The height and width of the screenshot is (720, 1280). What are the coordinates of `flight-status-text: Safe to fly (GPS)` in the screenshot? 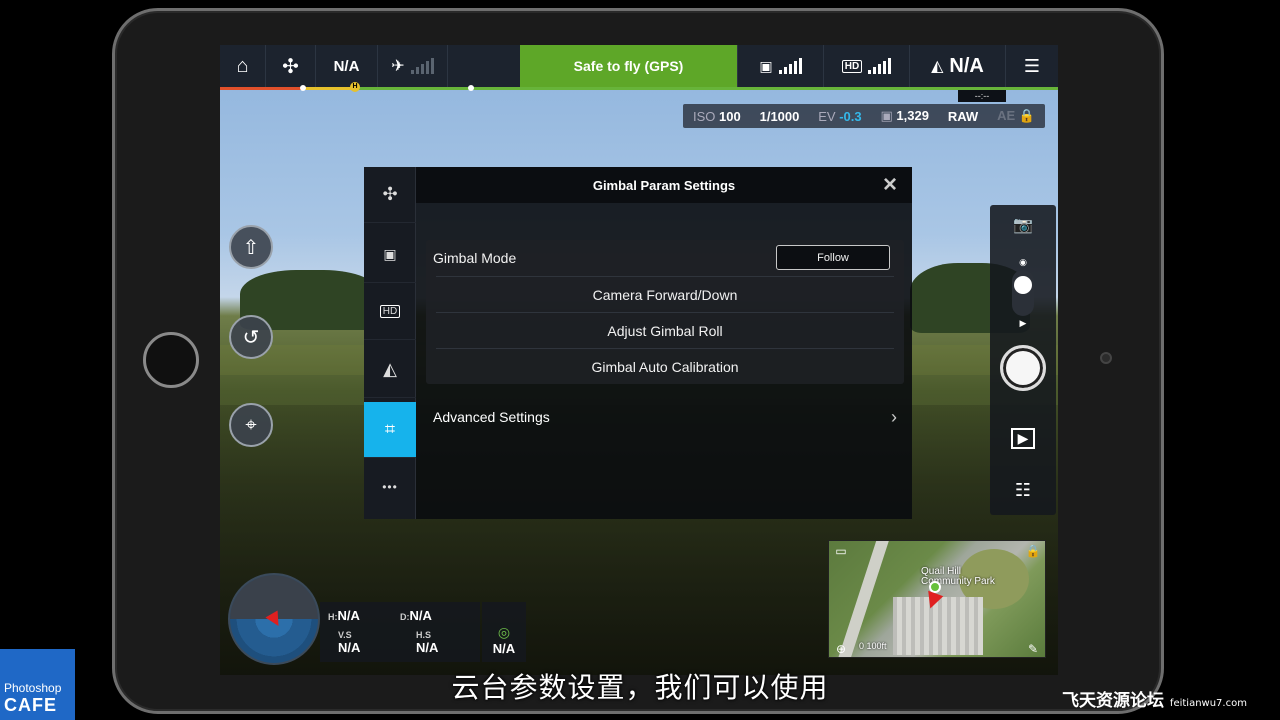 It's located at (628, 66).